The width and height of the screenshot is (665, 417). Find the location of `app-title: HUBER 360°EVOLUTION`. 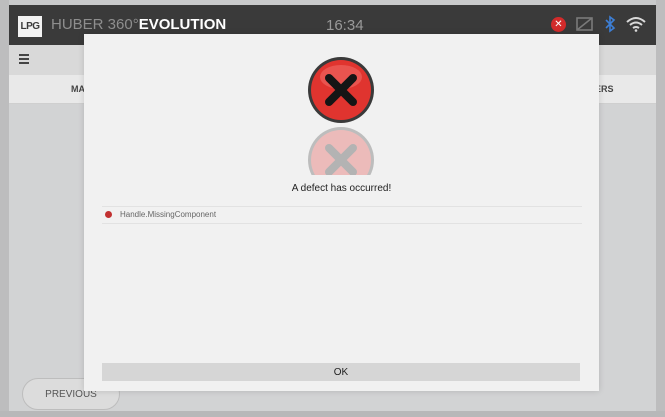

app-title: HUBER 360°EVOLUTION is located at coordinates (138, 24).